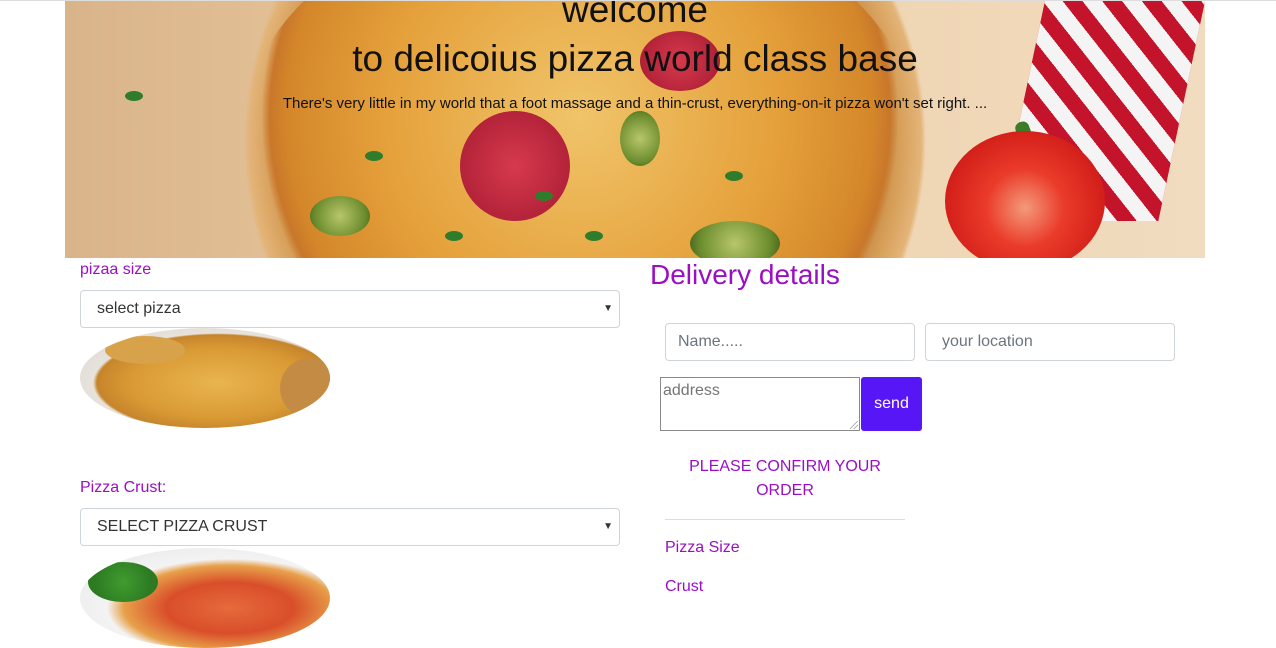 This screenshot has width=1276, height=648. What do you see at coordinates (691, 390) in the screenshot?
I see `address-placeholder: address` at bounding box center [691, 390].